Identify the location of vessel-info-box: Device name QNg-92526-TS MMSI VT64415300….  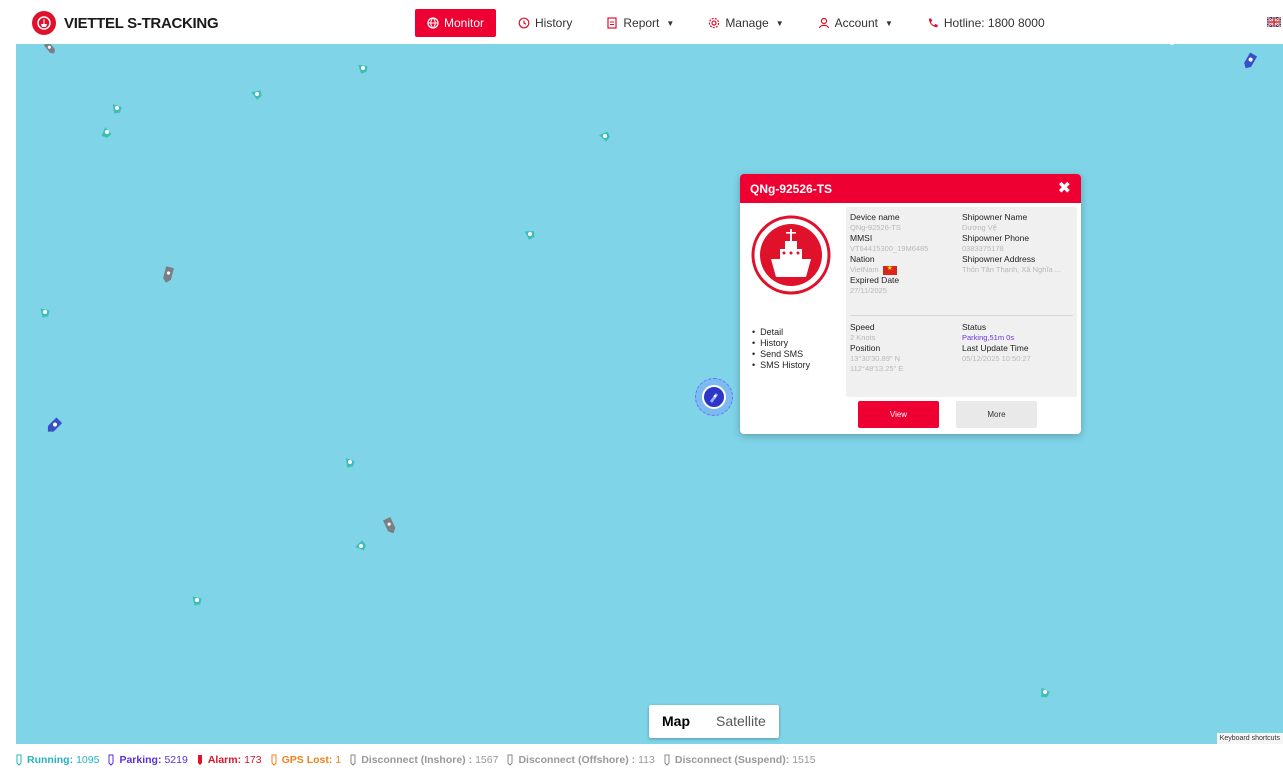
(961, 302).